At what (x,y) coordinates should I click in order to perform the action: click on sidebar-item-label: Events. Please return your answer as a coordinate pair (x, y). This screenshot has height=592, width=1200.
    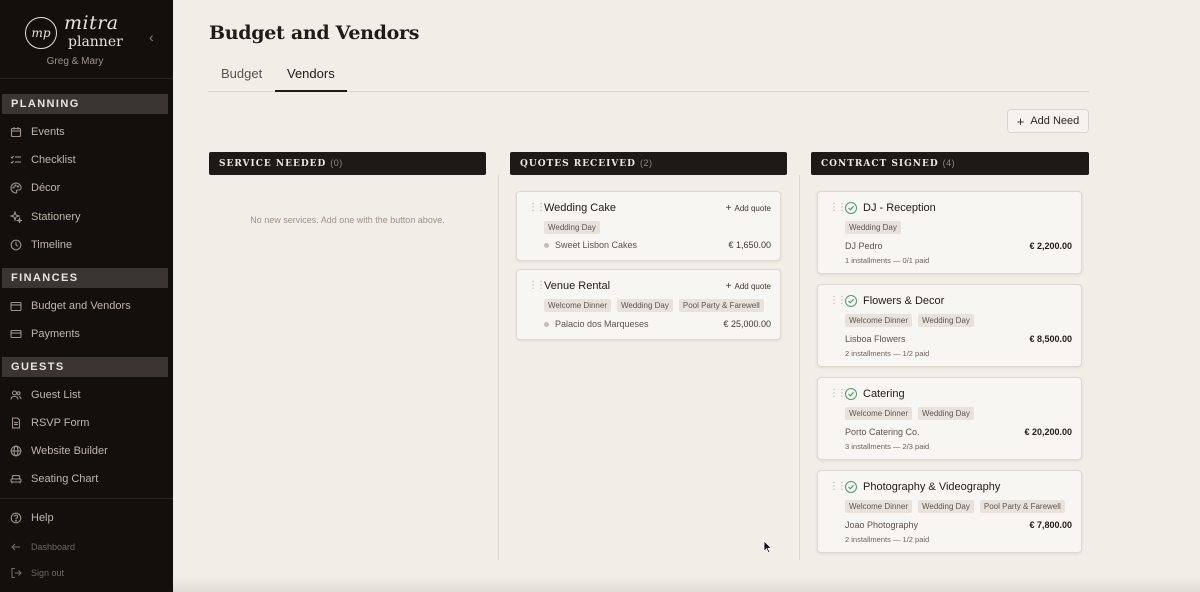
    Looking at the image, I should click on (48, 132).